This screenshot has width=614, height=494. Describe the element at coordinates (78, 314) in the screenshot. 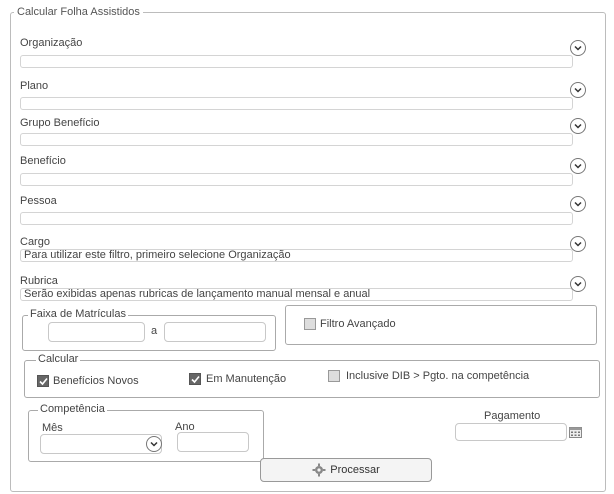

I see `faixa-matriculas-title: Faixa de Matrículas` at that location.